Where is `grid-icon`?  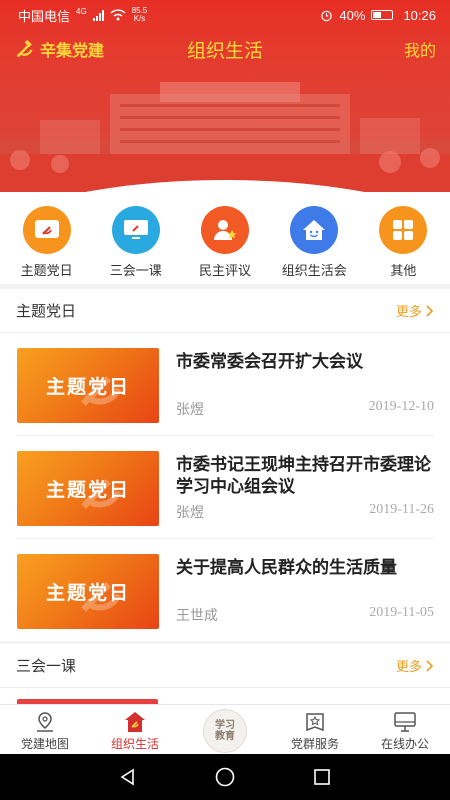 grid-icon is located at coordinates (403, 230).